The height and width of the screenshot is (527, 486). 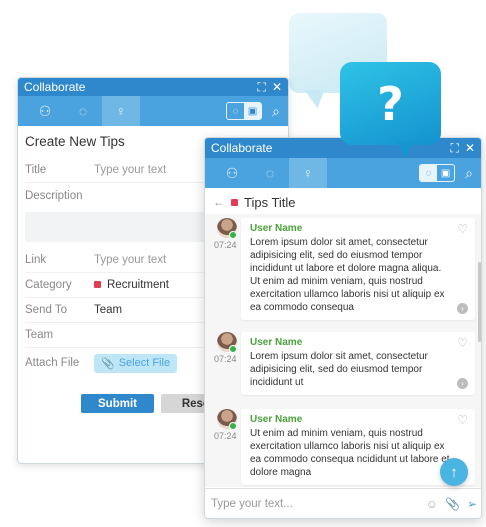 I want to click on team-label: Team, so click(x=39, y=335).